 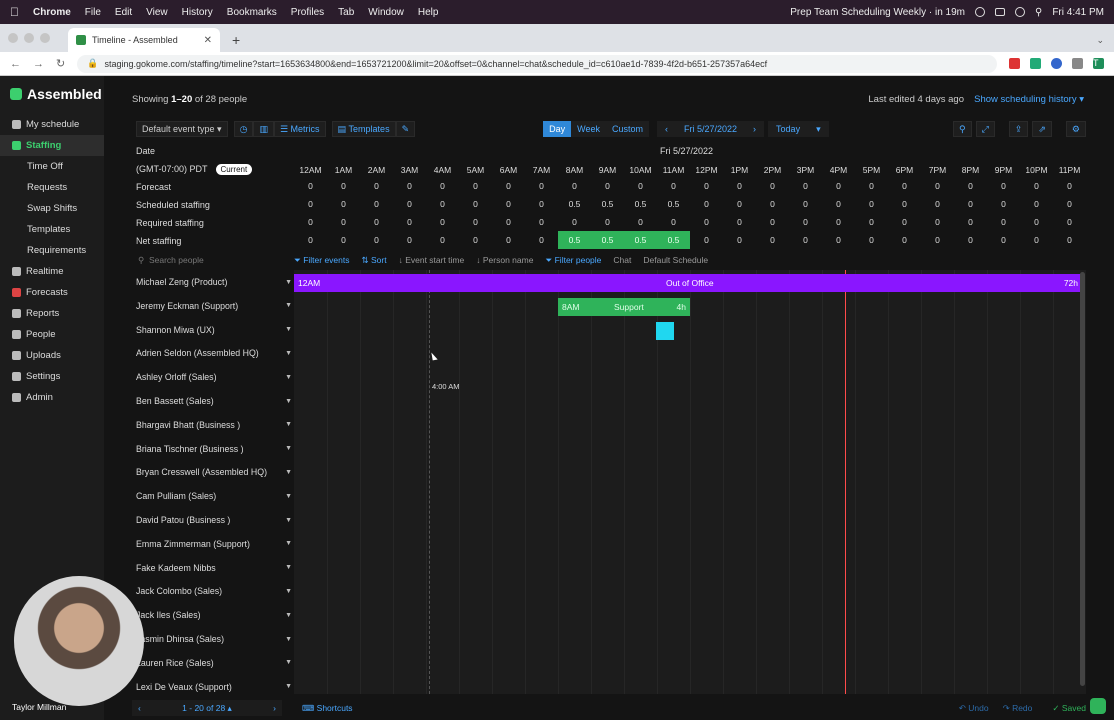 I want to click on person-row: Shannon Miwa (UX) ▼, so click(x=214, y=330).